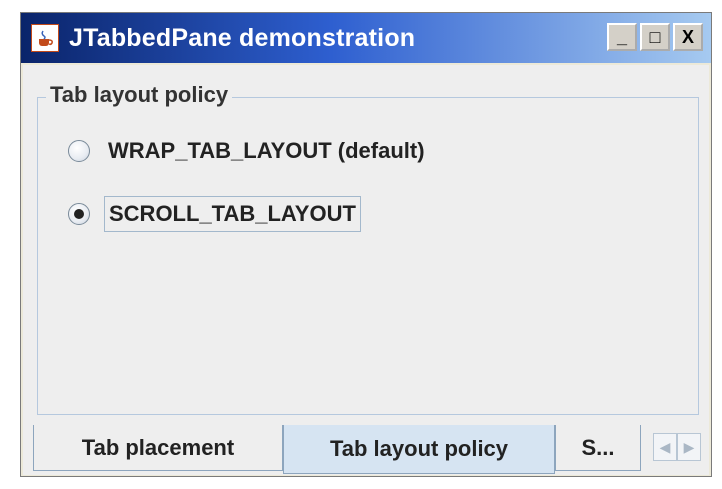  What do you see at coordinates (139, 95) in the screenshot?
I see `group-title: Tab layout policy` at bounding box center [139, 95].